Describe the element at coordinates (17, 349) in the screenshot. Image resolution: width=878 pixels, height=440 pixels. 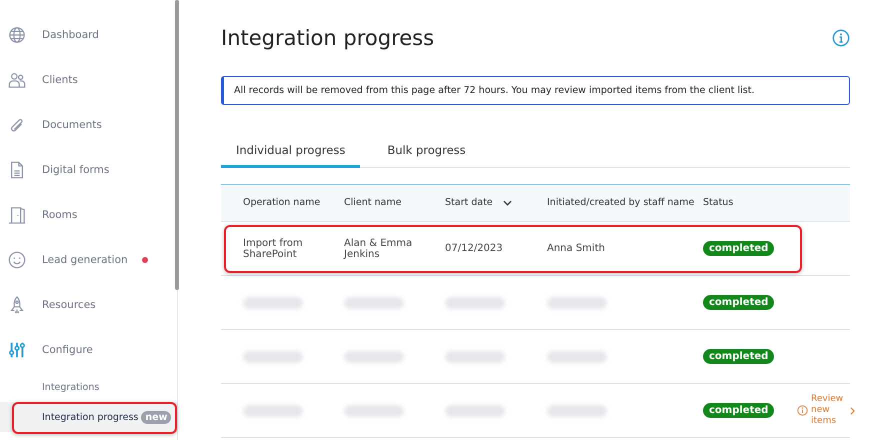
I see `sliders-icon` at that location.